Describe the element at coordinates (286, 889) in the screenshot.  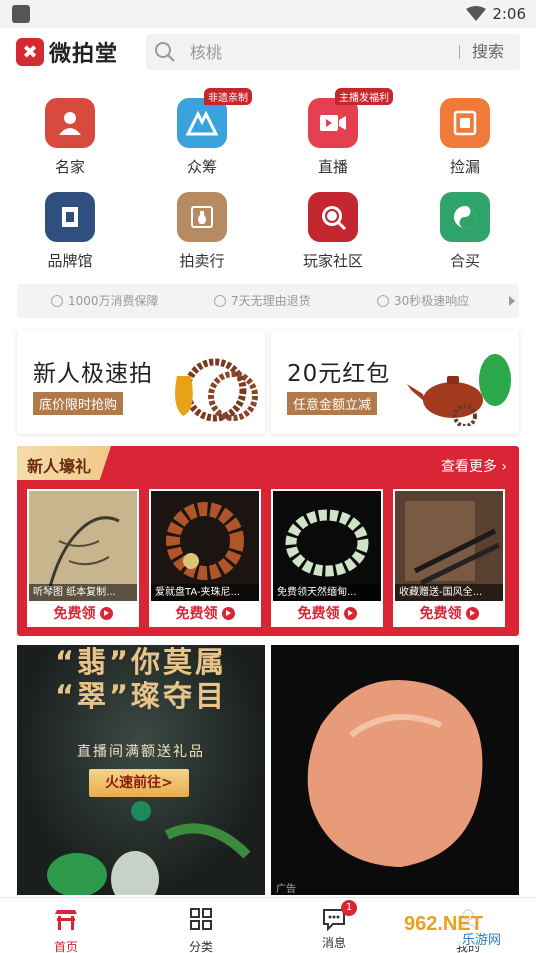
I see `ad-label: 广告` at that location.